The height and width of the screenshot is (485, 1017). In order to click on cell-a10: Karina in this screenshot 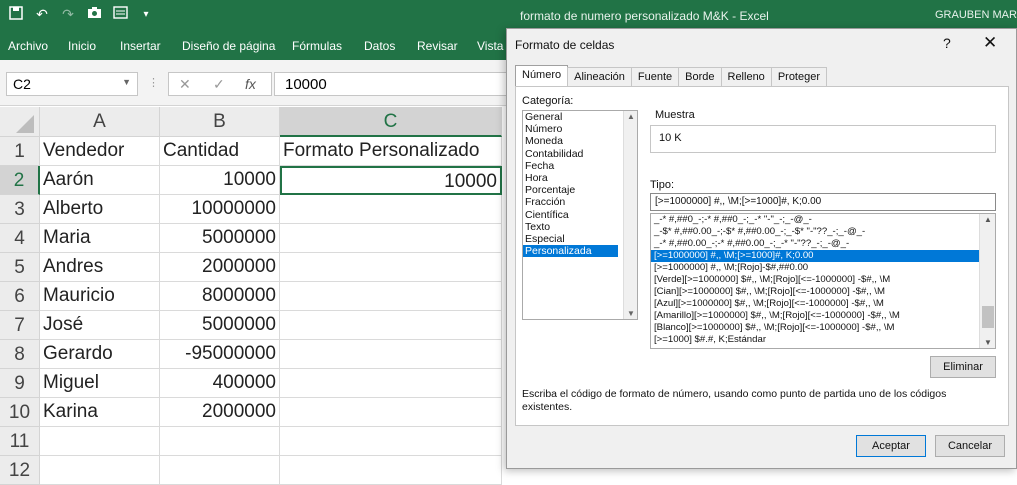, I will do `click(100, 412)`.